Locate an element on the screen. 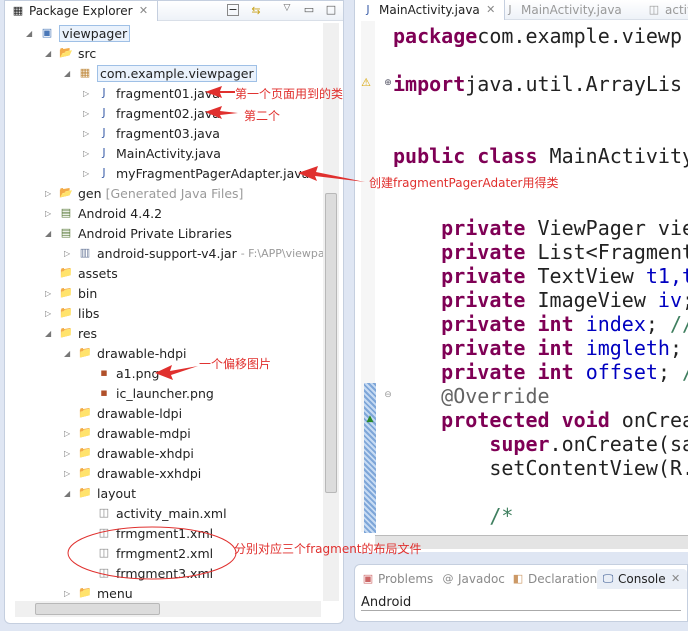 The image size is (688, 631). override-icon: ▲ is located at coordinates (370, 419).